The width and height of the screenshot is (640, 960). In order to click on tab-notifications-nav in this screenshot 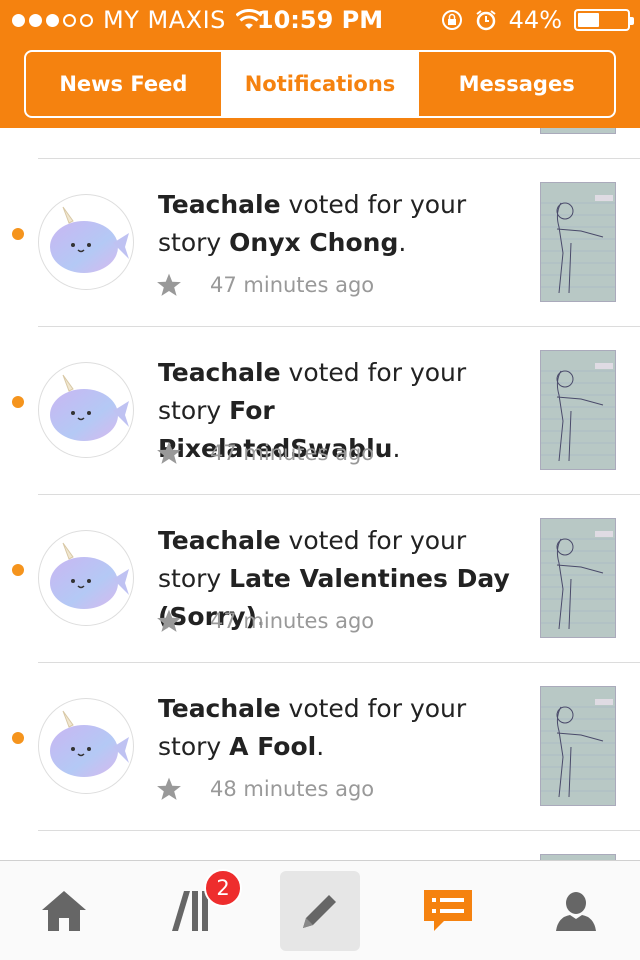, I will do `click(448, 911)`.